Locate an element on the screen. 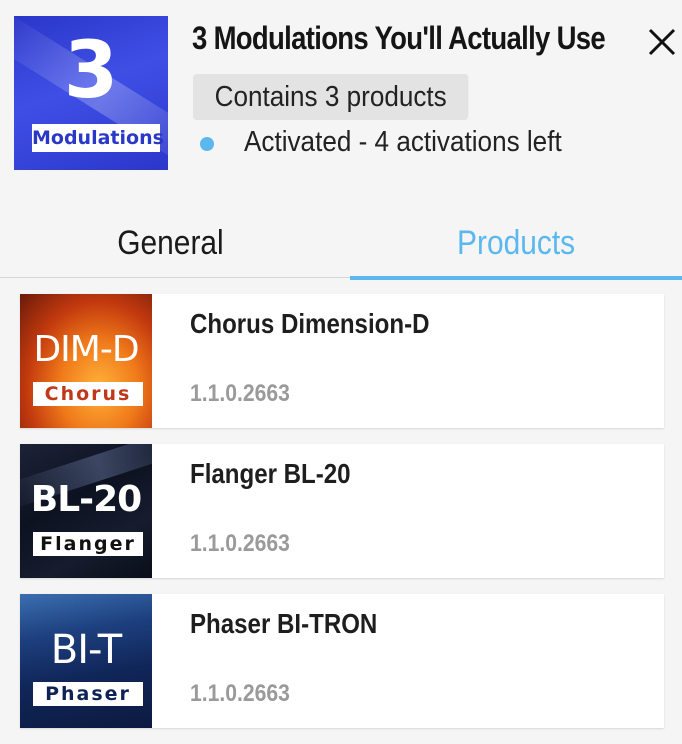  product-artwork-bi-t: BI-T Phaser is located at coordinates (86, 661).